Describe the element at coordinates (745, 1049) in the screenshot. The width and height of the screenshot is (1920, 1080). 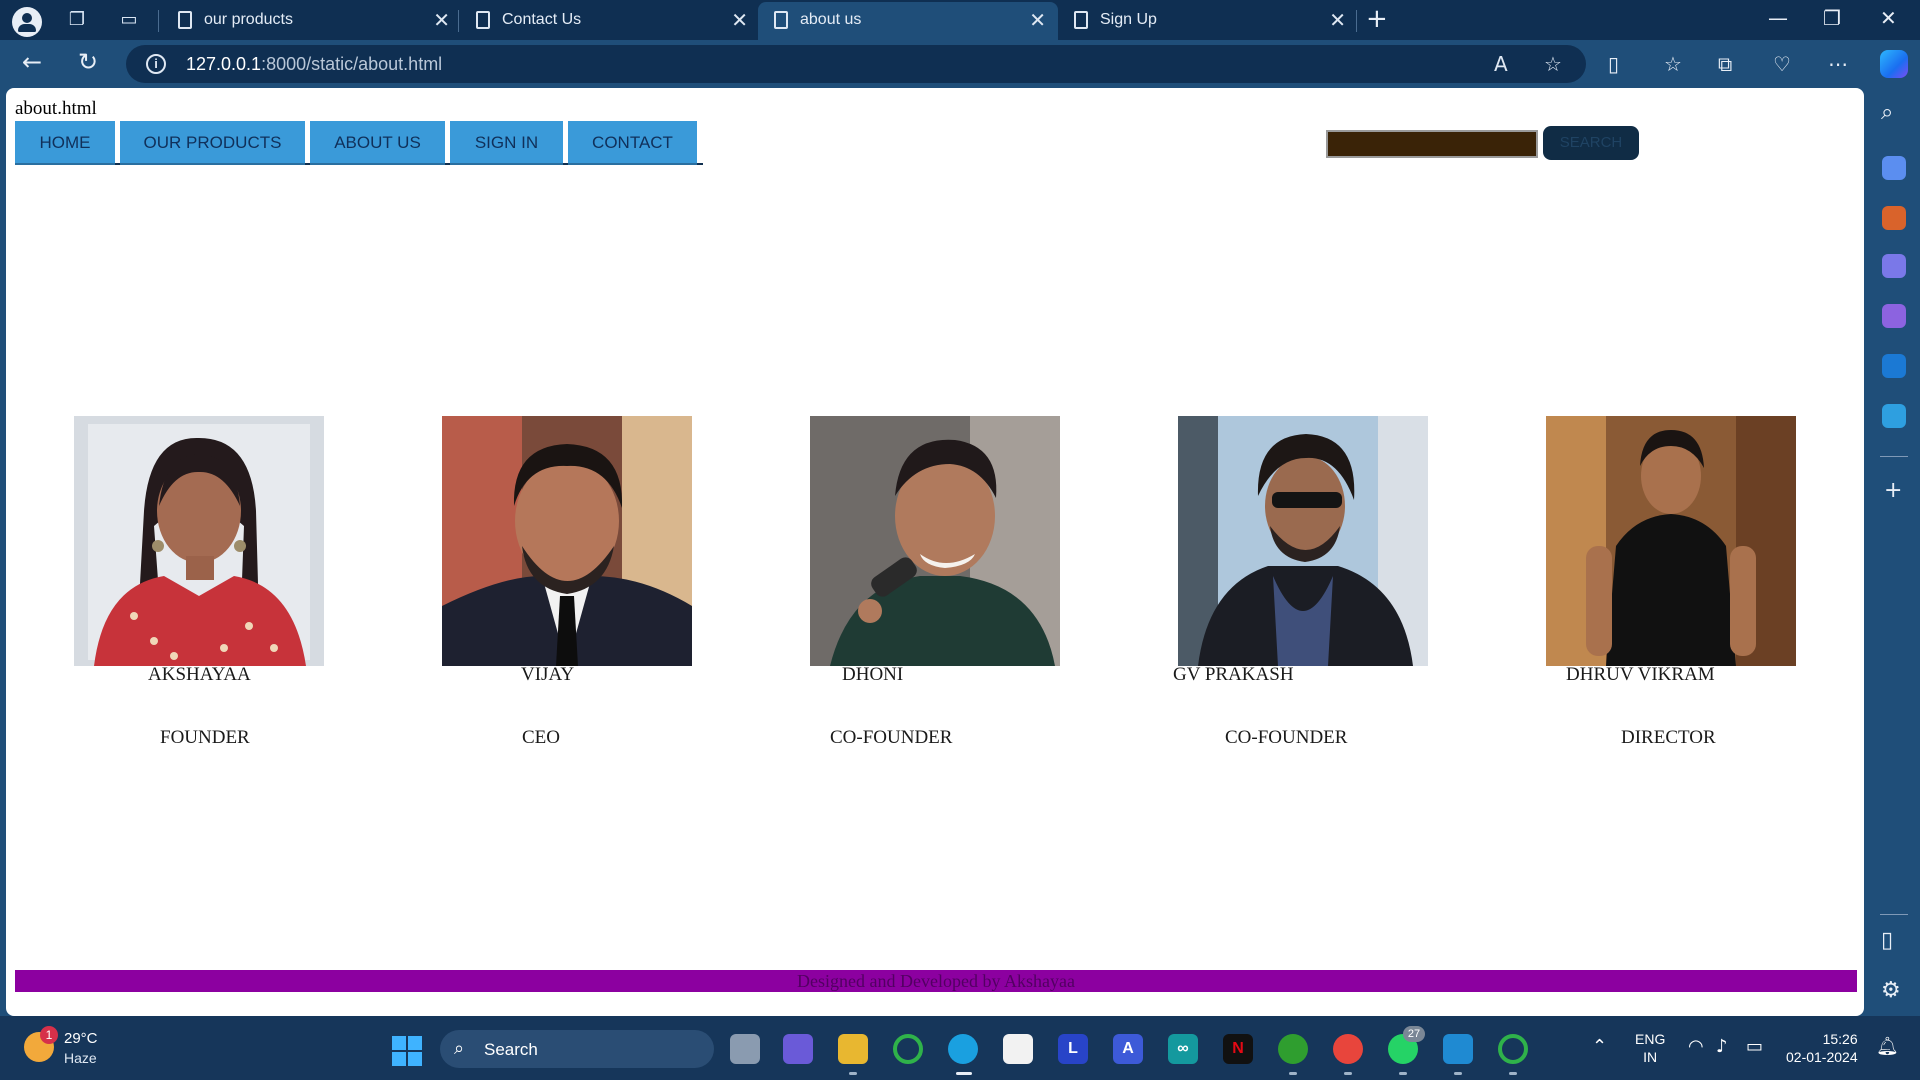
I see `task-view-icon` at that location.